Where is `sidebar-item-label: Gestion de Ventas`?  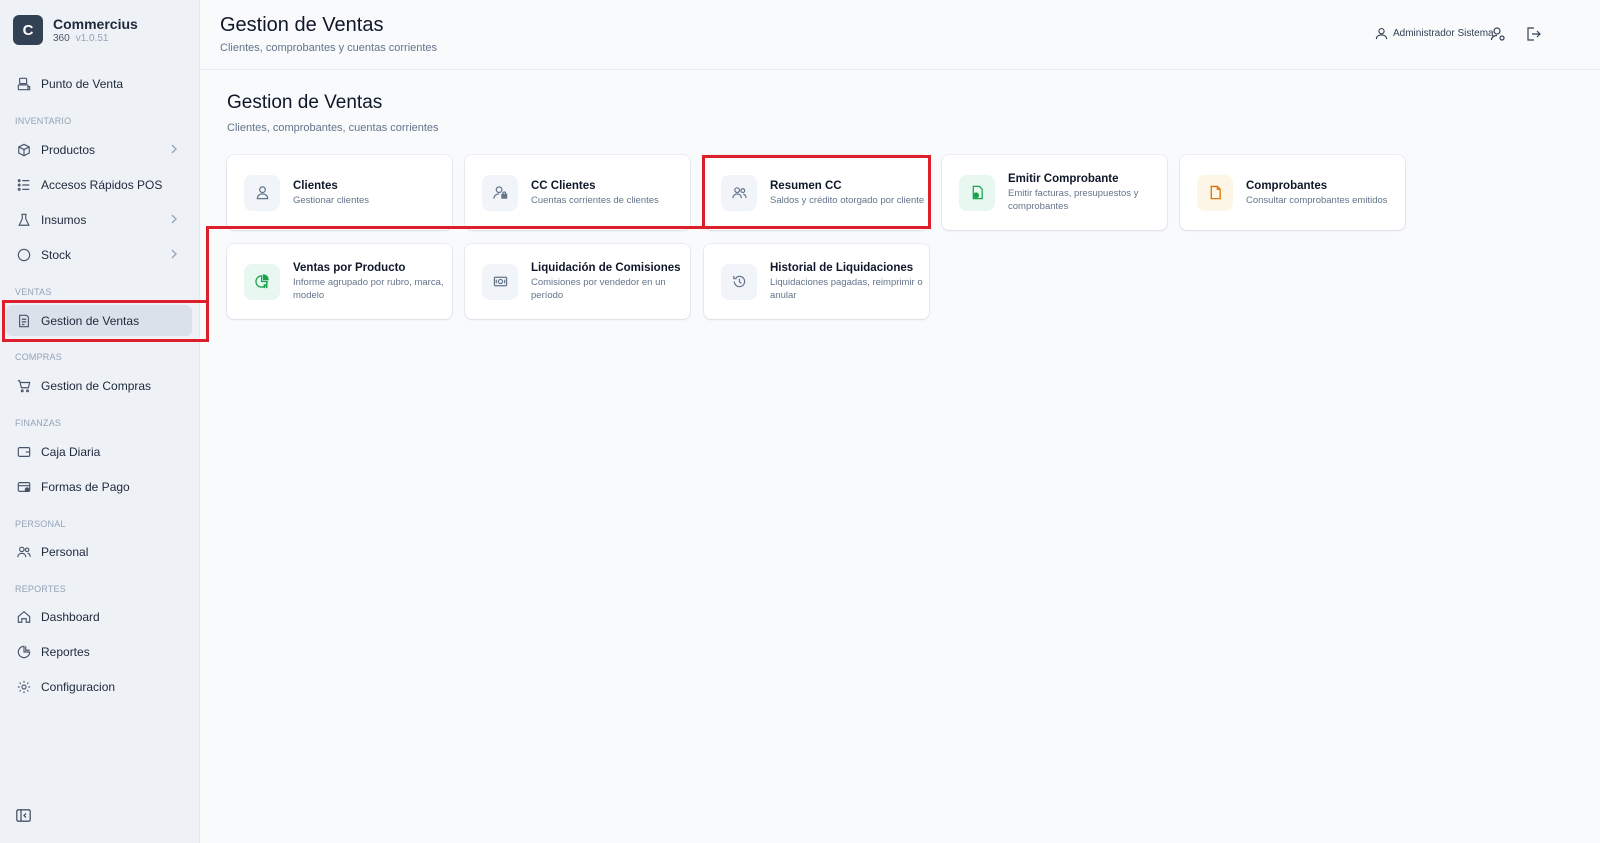 sidebar-item-label: Gestion de Ventas is located at coordinates (90, 320).